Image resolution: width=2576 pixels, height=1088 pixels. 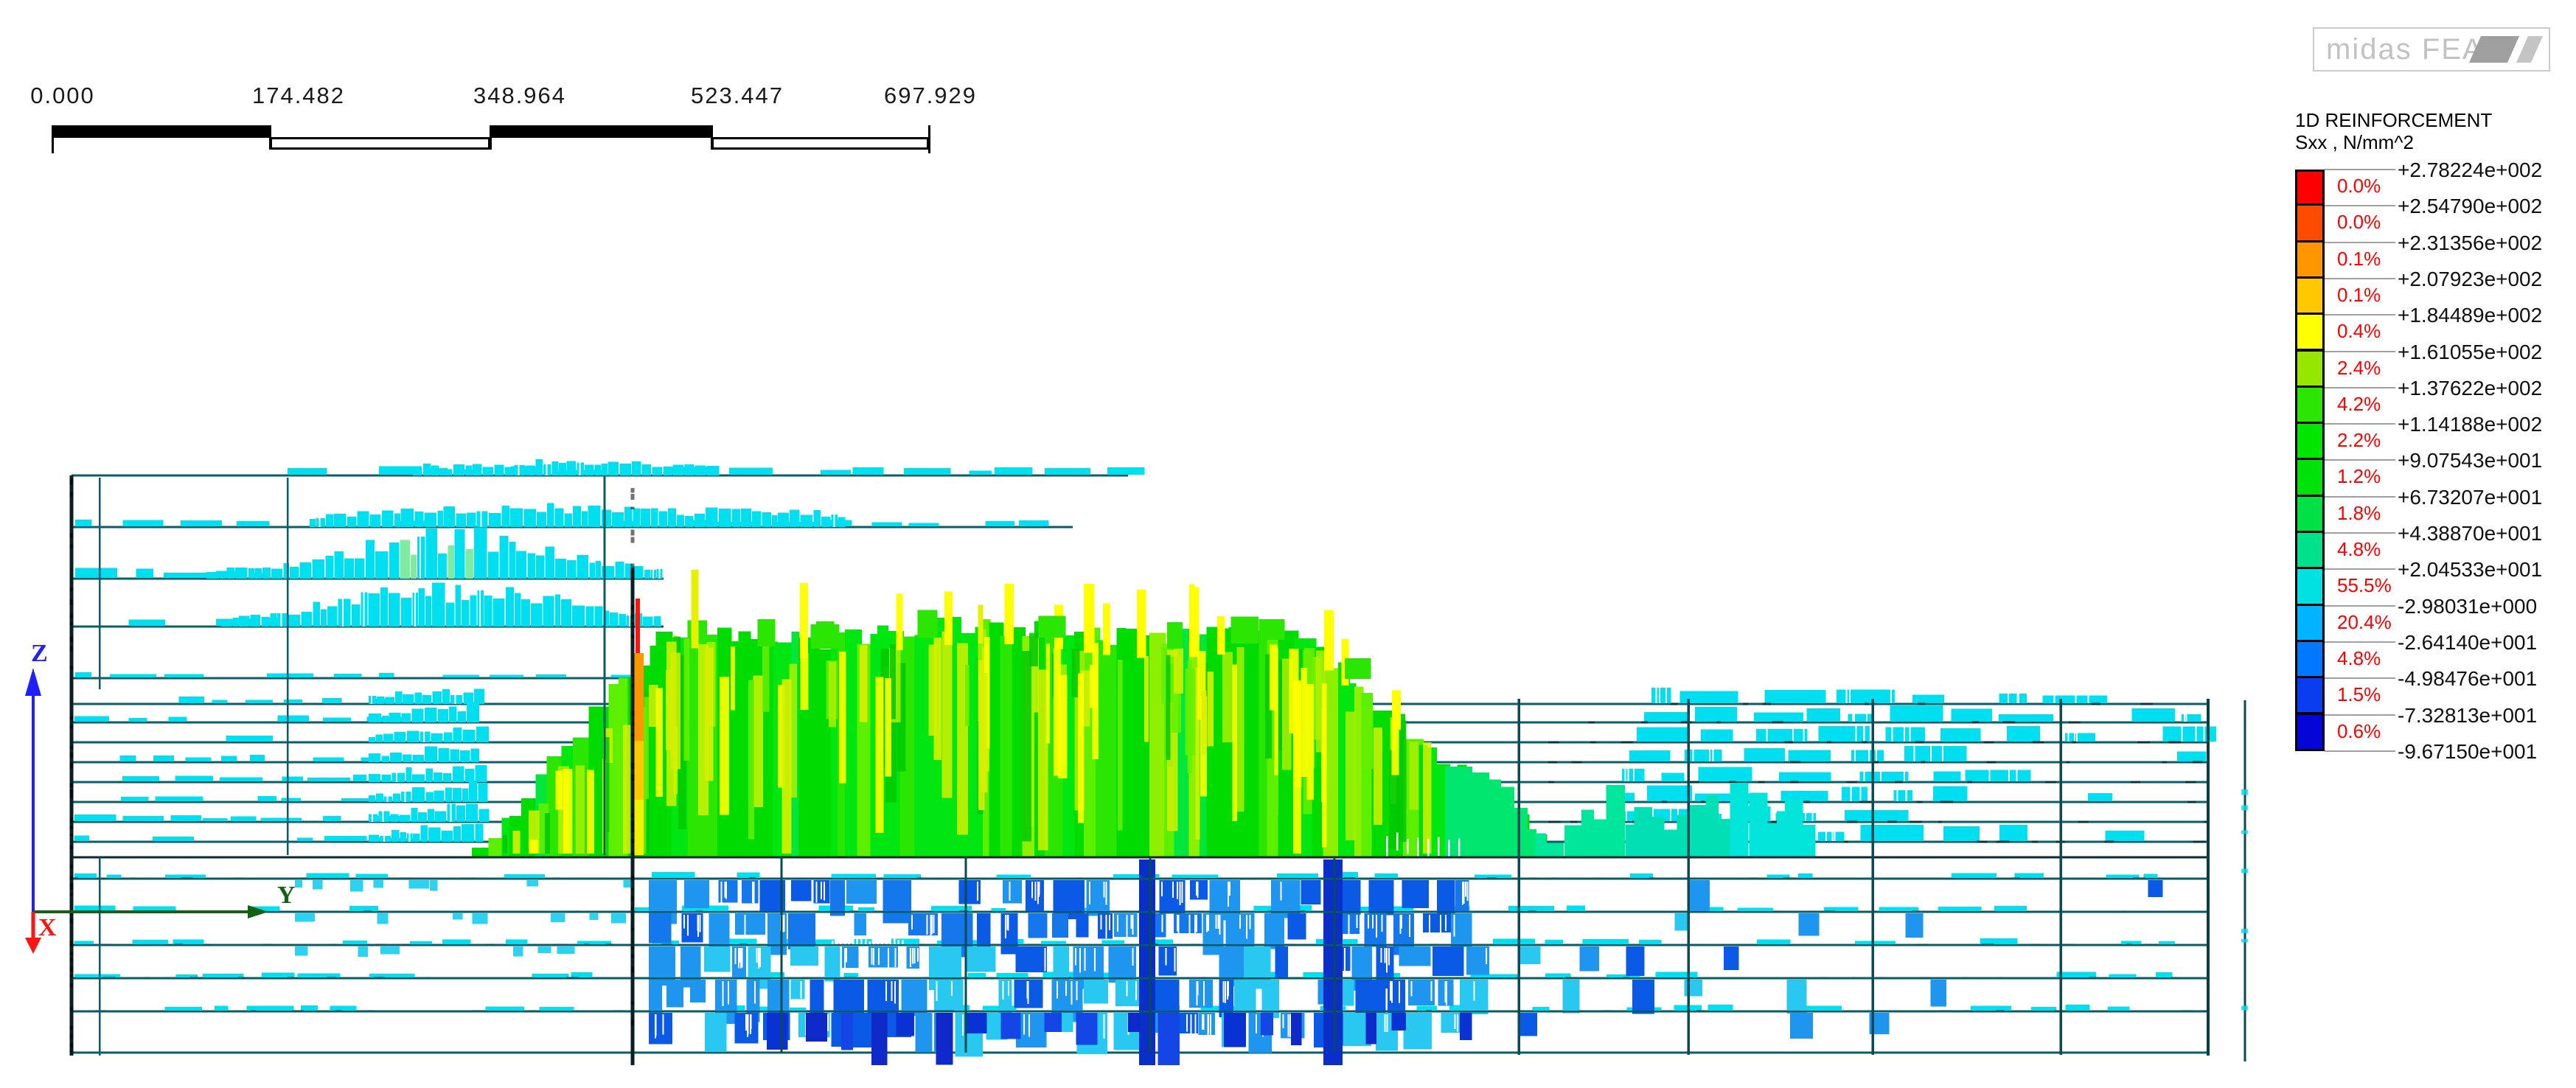 What do you see at coordinates (2468, 642) in the screenshot?
I see `legend-value-label: -2.64140e+001` at bounding box center [2468, 642].